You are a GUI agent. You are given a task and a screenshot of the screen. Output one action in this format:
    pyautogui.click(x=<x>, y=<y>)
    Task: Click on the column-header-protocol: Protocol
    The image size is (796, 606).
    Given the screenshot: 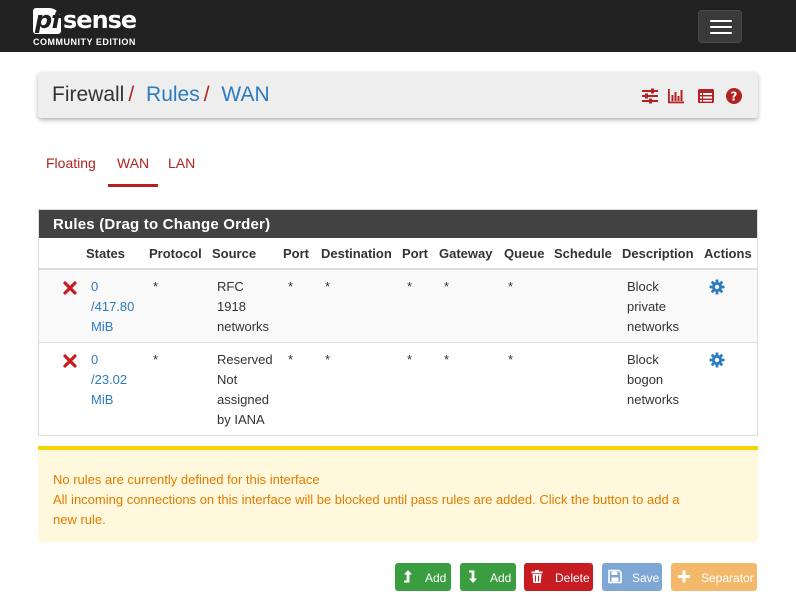 What is the action you would take?
    pyautogui.click(x=175, y=253)
    